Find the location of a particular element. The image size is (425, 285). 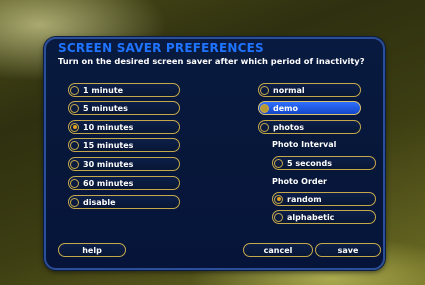

timeout-option-label: 5 minutes is located at coordinates (105, 108).